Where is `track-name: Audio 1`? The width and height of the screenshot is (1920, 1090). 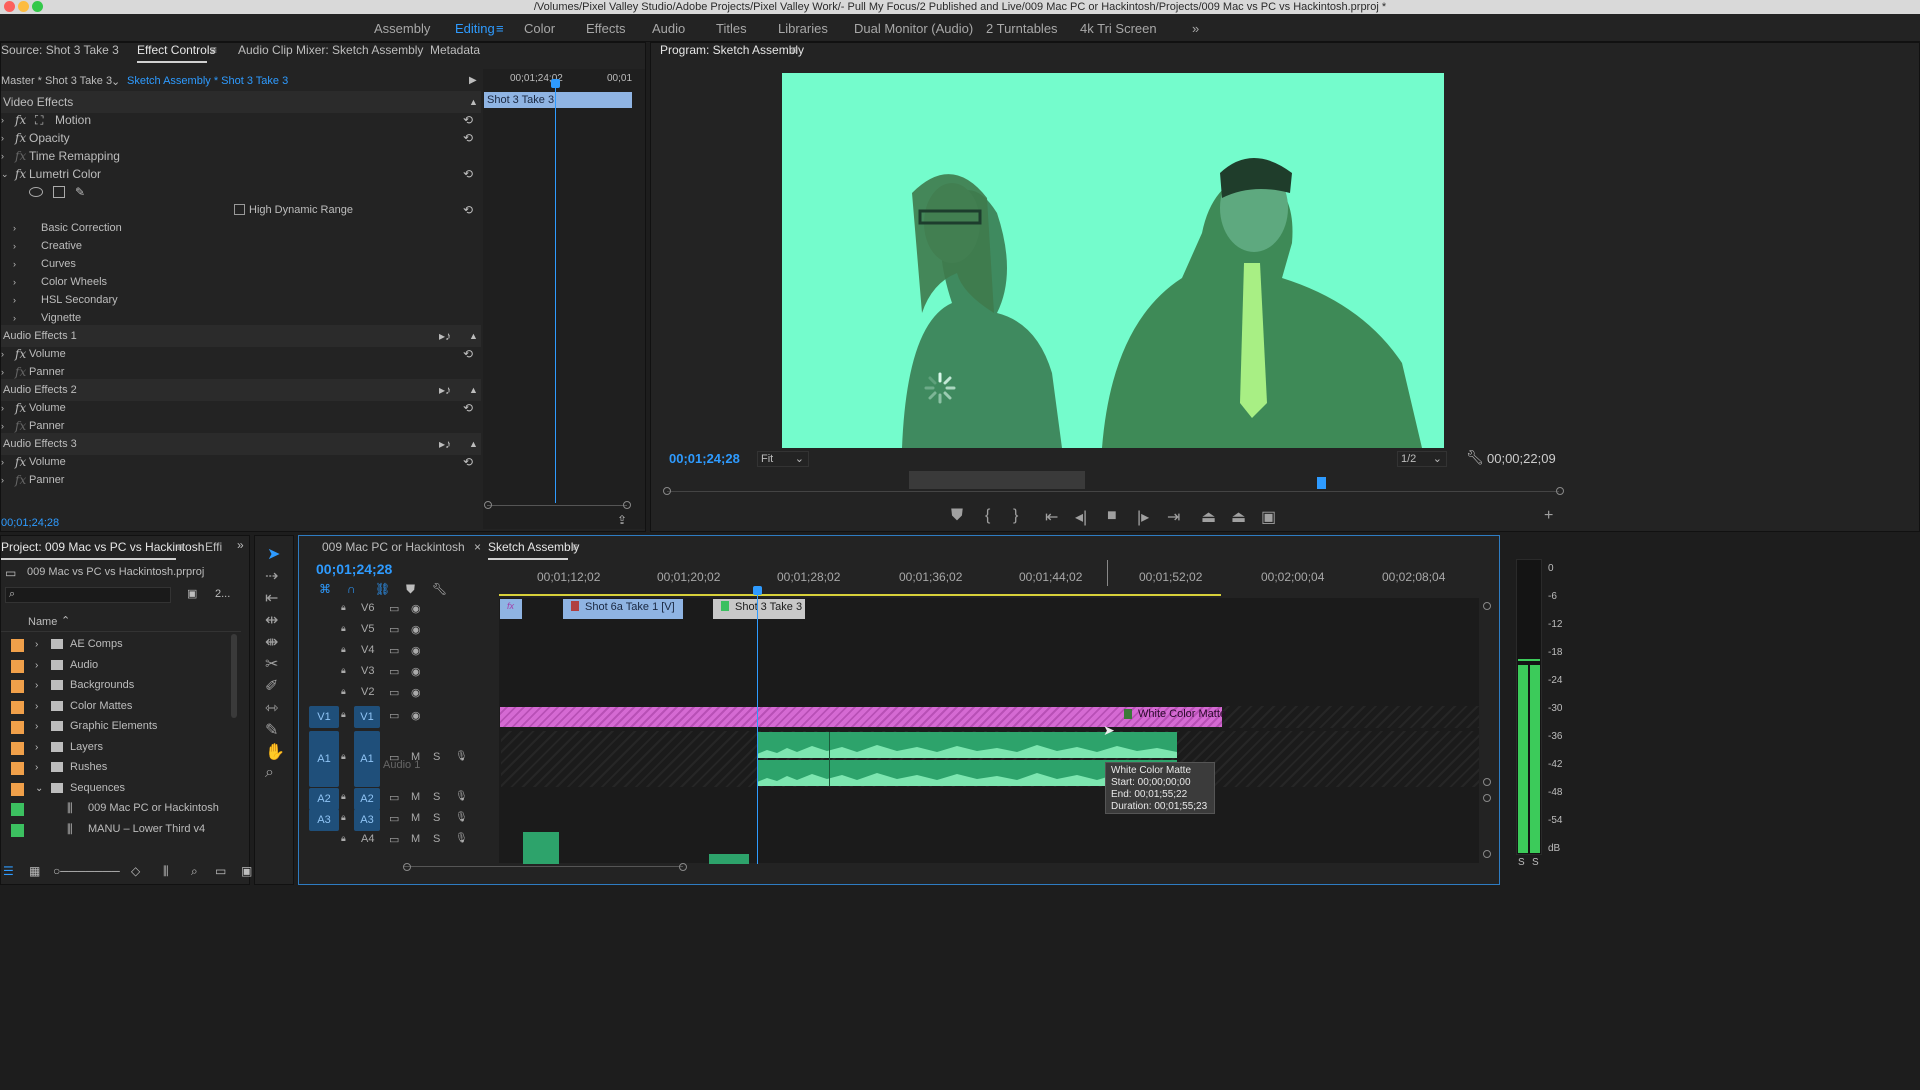
track-name: Audio 1 is located at coordinates (401, 765).